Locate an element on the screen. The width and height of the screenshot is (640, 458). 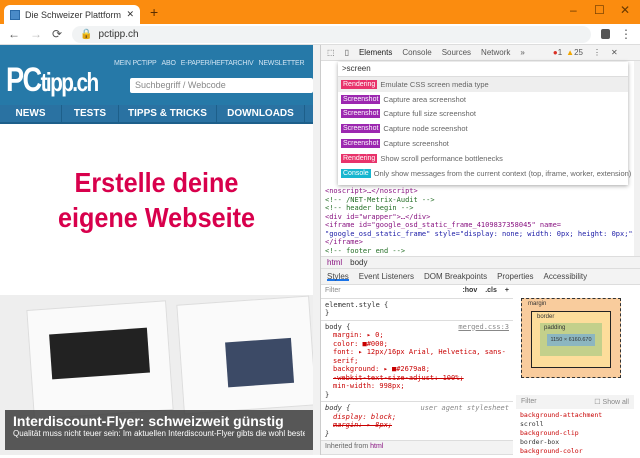
command-label: Capture area screenshot is located at coordinates (424, 99).